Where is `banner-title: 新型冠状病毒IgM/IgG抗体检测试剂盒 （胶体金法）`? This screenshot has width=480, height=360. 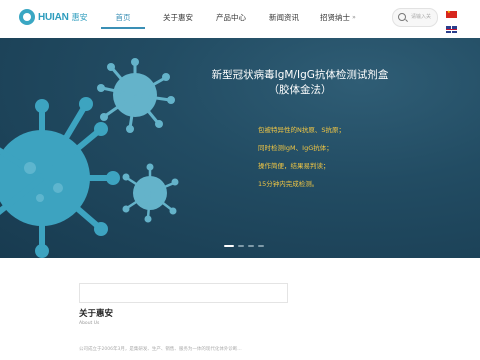 banner-title: 新型冠状病毒IgM/IgG抗体检测试剂盒 （胶体金法） is located at coordinates (300, 83).